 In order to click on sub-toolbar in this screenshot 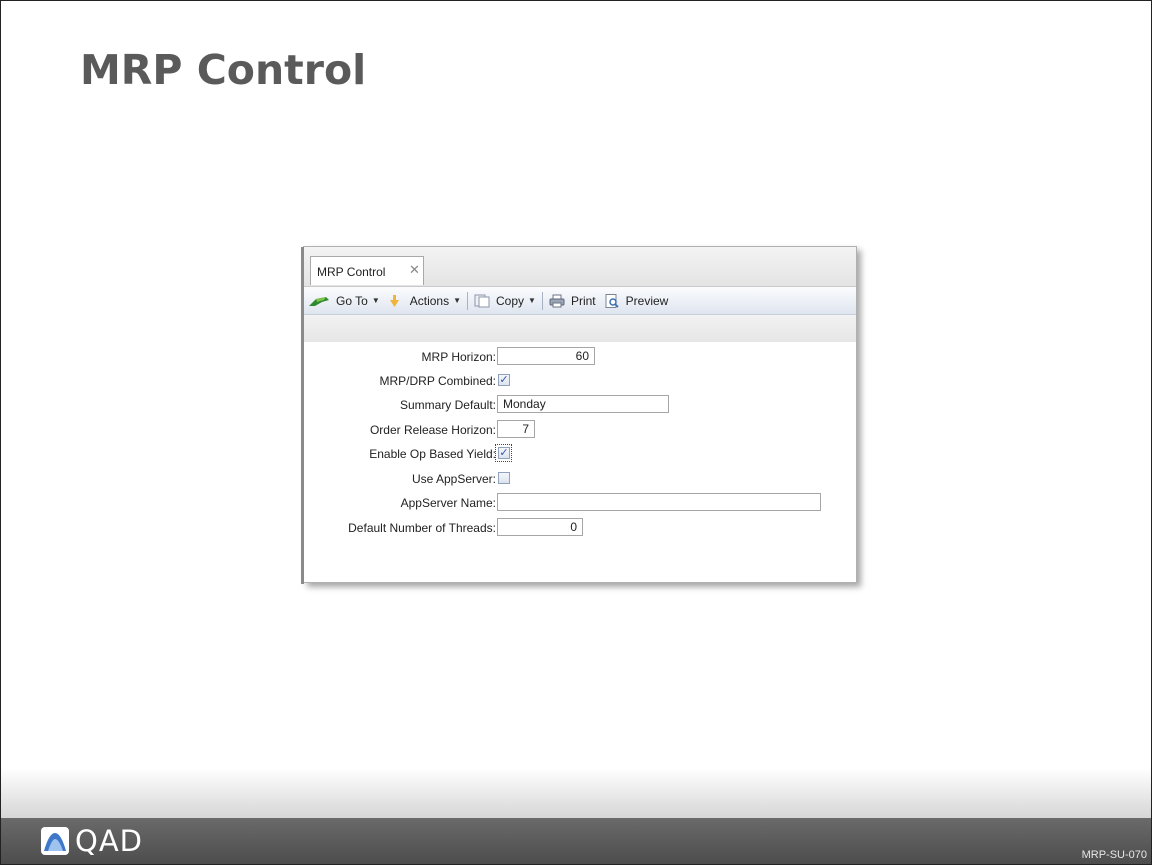, I will do `click(580, 328)`.